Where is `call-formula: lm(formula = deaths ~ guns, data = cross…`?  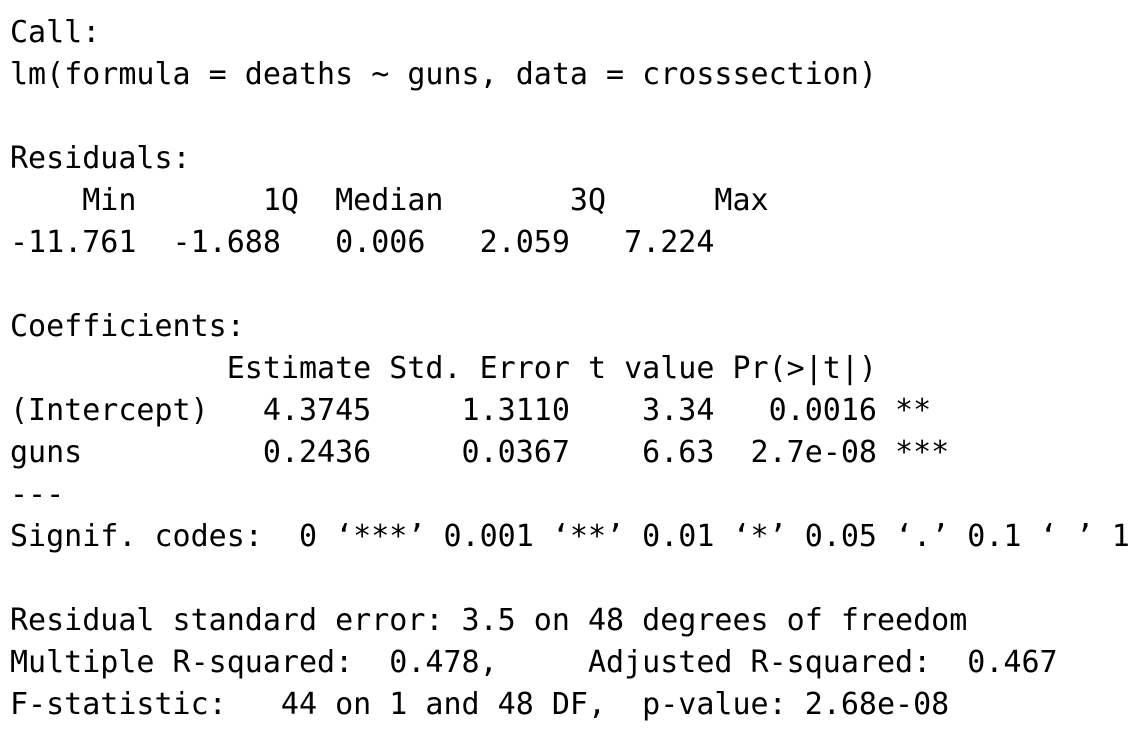 call-formula: lm(formula = deaths ~ guns, data = cross… is located at coordinates (443, 74).